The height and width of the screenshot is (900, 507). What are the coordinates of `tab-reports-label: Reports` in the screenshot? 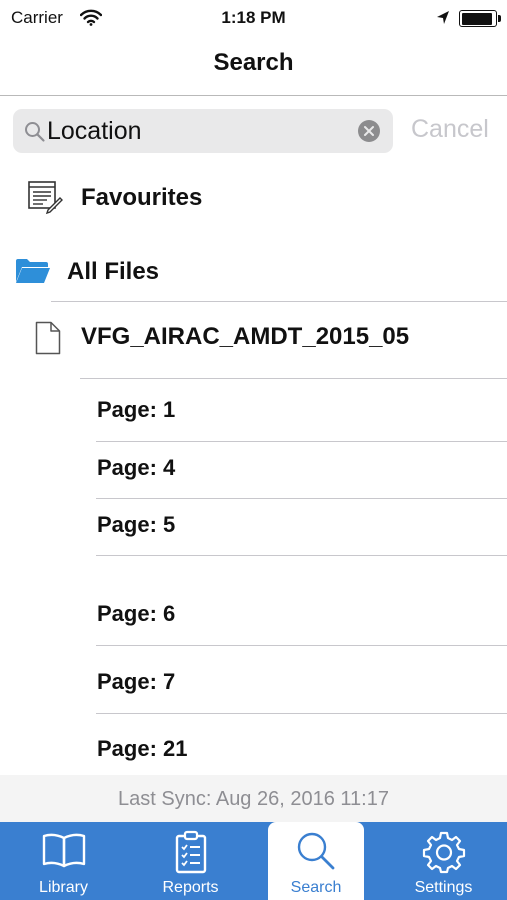 It's located at (190, 887).